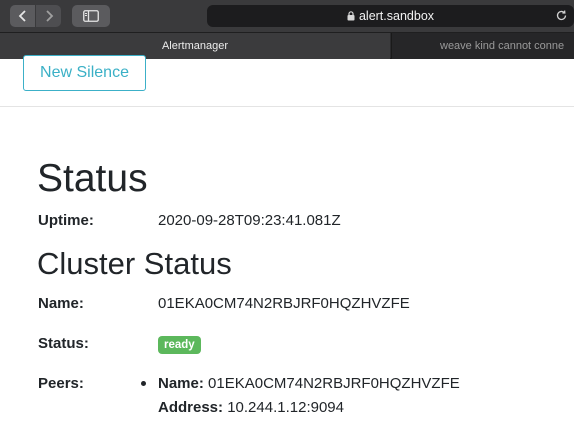 Image resolution: width=574 pixels, height=443 pixels. I want to click on url-text: alert.sandbox, so click(396, 16).